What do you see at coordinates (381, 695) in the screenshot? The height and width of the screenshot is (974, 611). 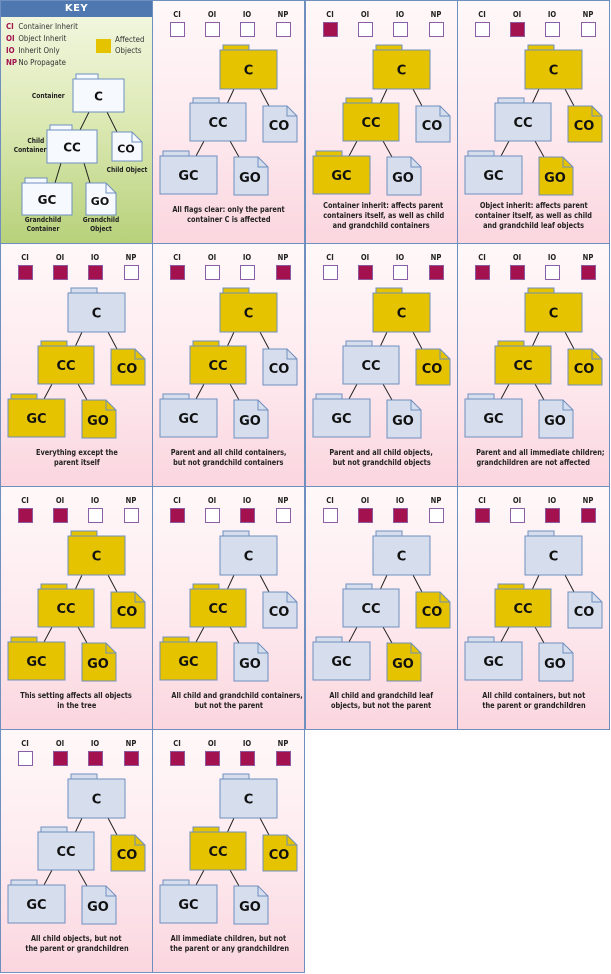 I see `caption-line: All child and grandchild leaf` at bounding box center [381, 695].